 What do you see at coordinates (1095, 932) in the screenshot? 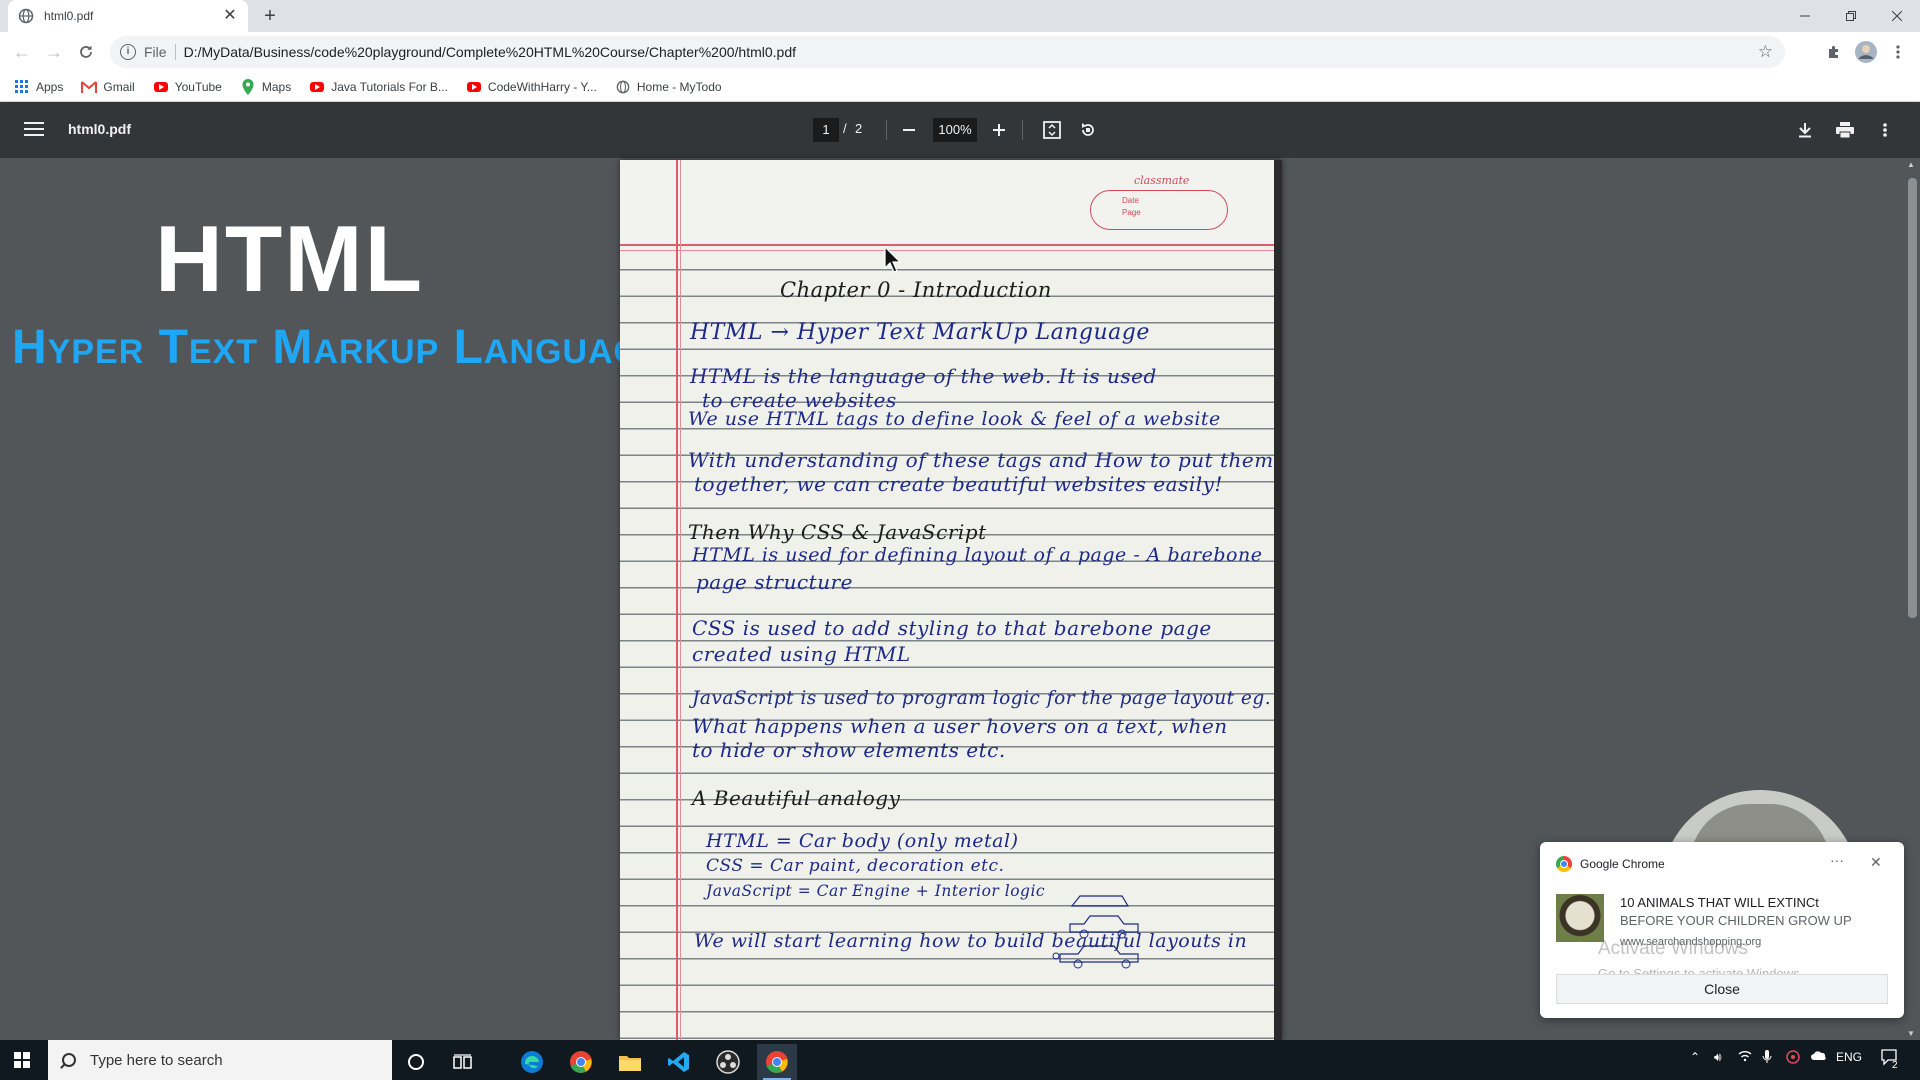
I see `car-sketch-icon` at bounding box center [1095, 932].